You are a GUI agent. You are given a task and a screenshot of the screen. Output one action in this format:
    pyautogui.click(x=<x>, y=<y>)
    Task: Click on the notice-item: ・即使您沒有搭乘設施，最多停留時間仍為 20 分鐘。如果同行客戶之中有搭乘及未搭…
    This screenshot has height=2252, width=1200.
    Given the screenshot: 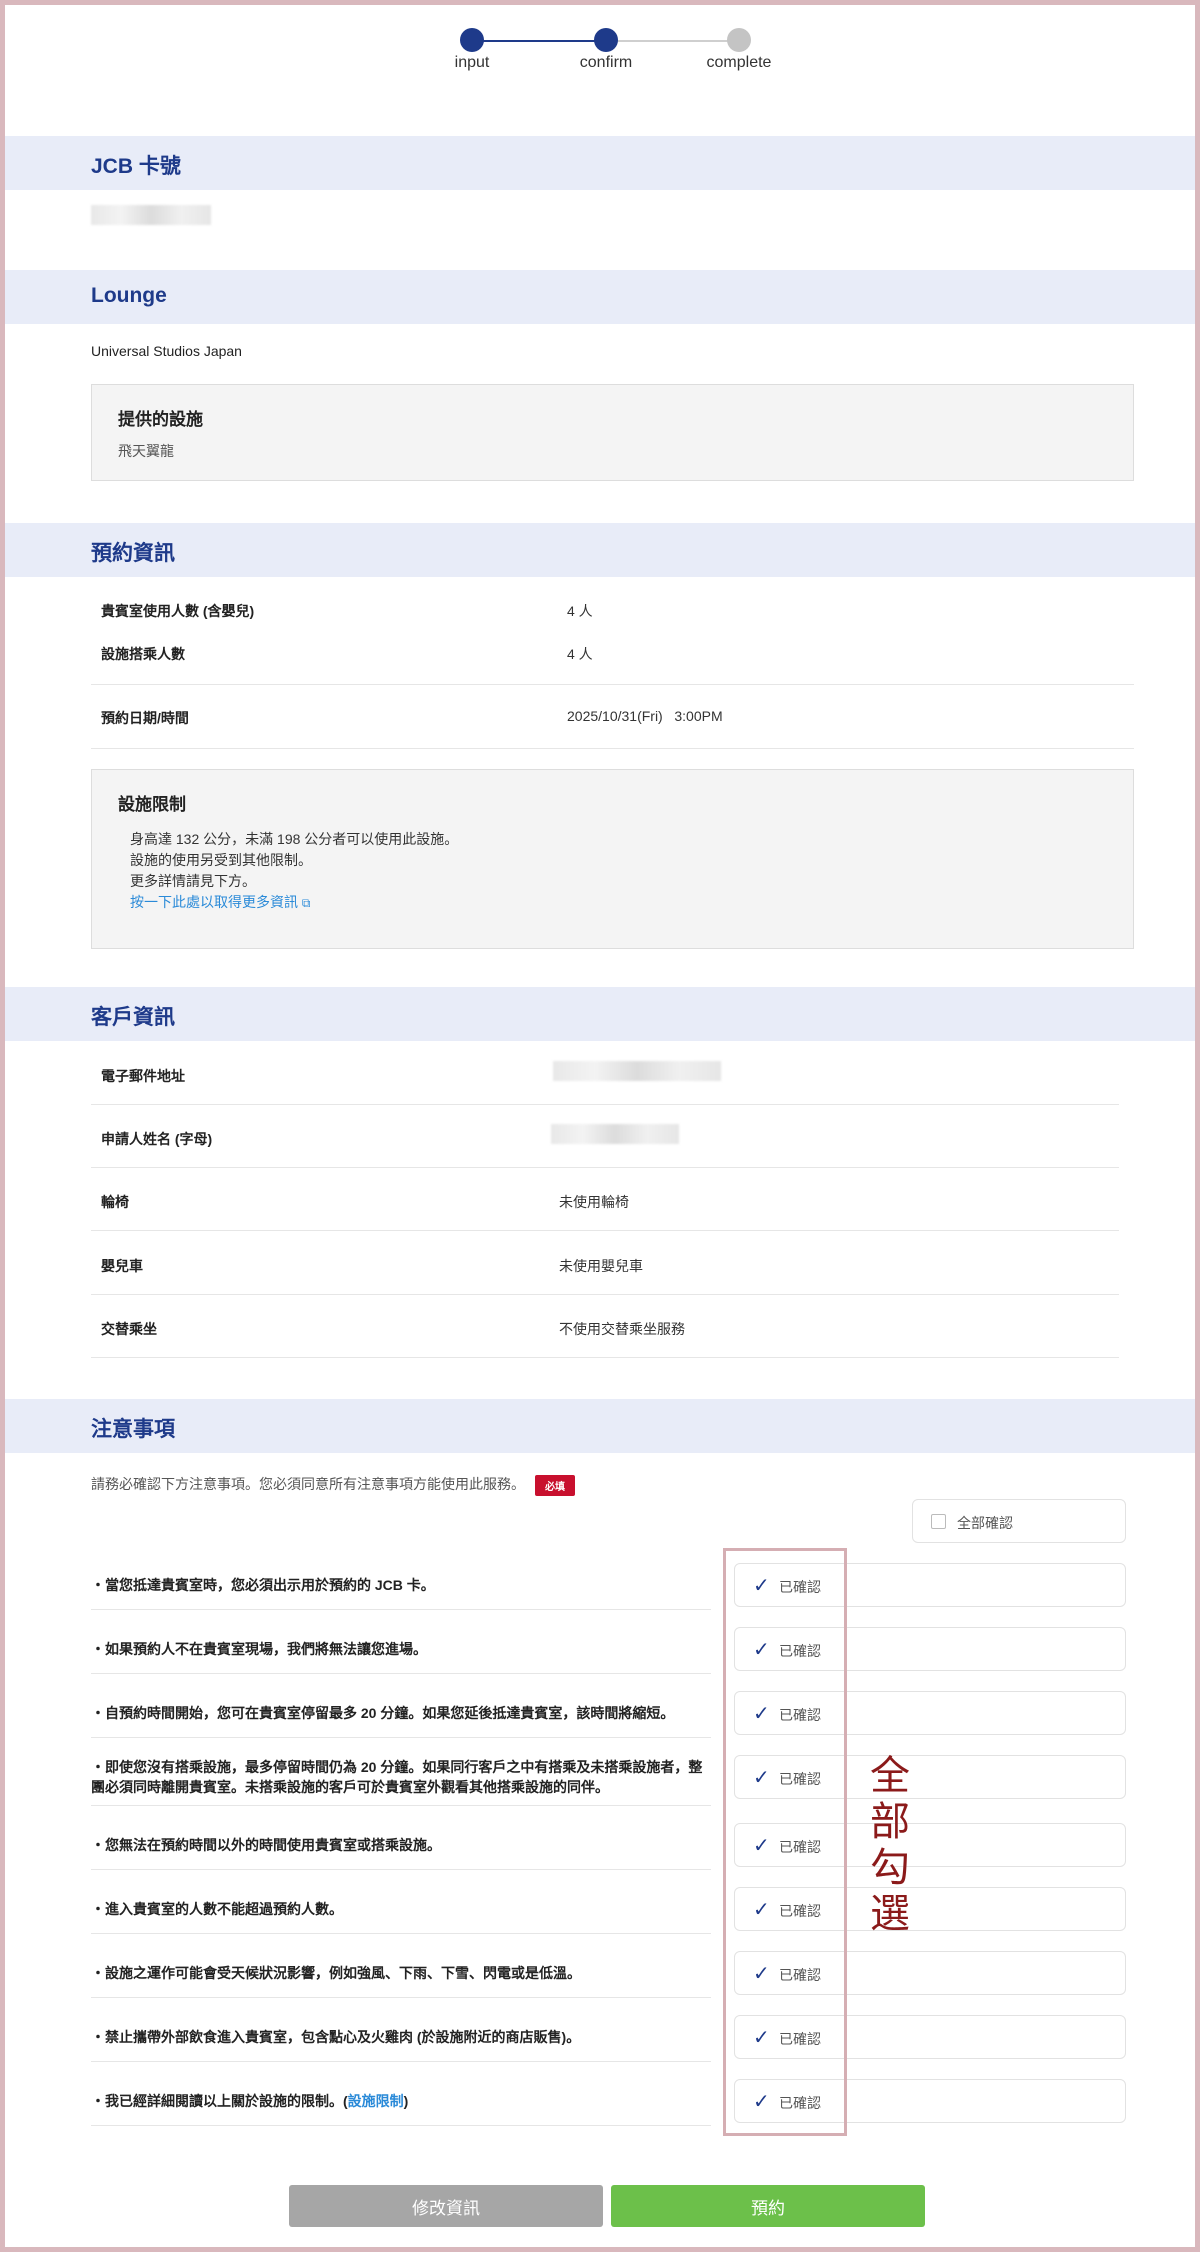 What is the action you would take?
    pyautogui.click(x=397, y=1777)
    